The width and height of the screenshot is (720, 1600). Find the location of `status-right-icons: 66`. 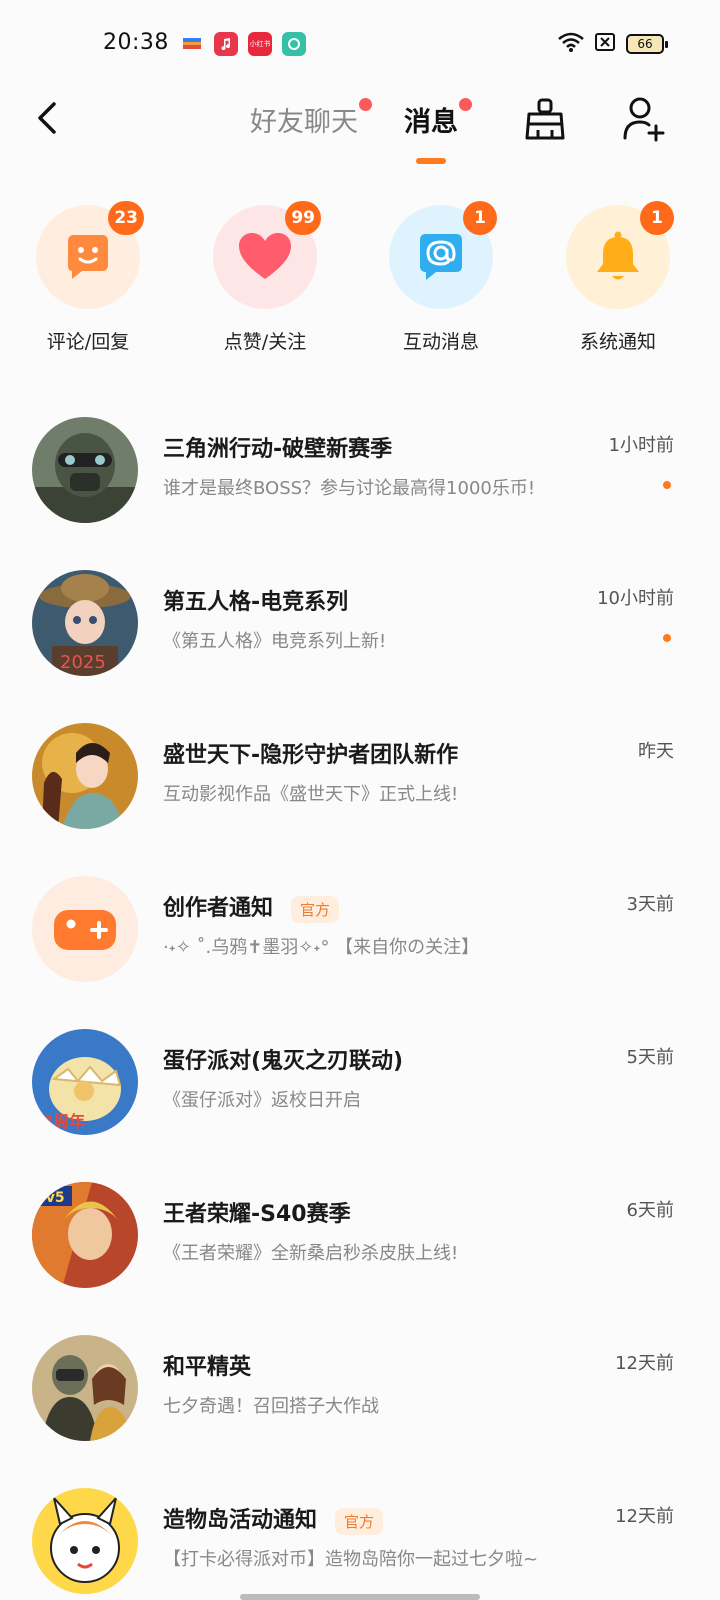

status-right-icons: 66 is located at coordinates (613, 44).